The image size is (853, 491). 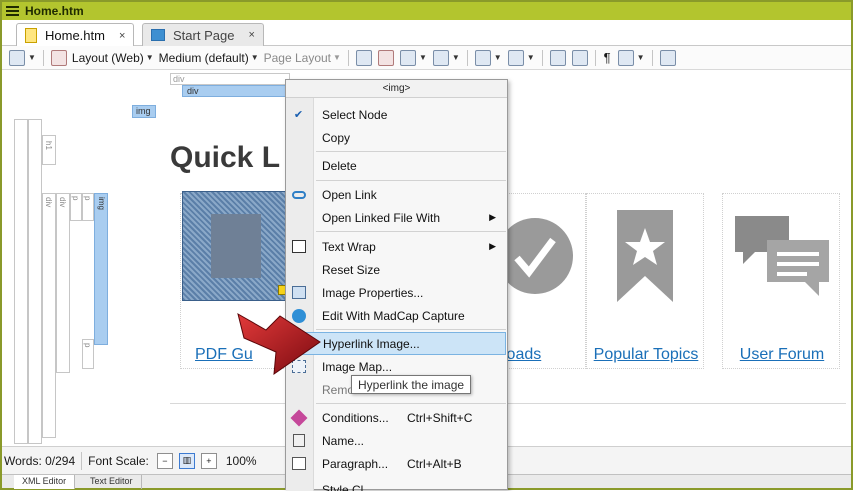 What do you see at coordinates (557, 57) in the screenshot?
I see `markers-icon` at bounding box center [557, 57].